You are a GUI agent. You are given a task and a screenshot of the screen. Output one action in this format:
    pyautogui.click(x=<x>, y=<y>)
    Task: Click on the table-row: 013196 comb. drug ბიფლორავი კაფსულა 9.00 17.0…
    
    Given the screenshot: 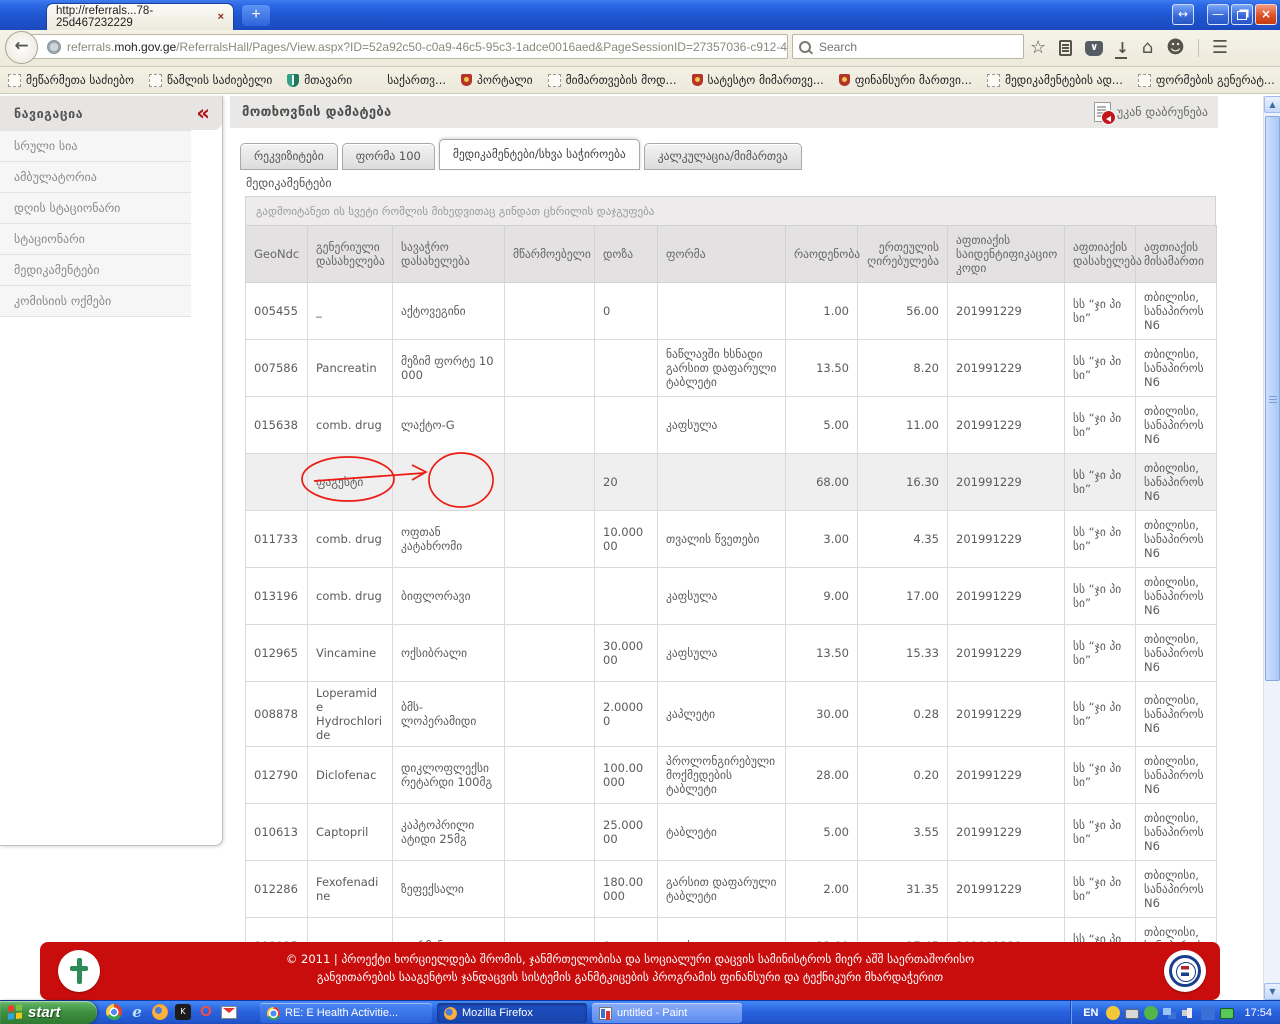 What is the action you would take?
    pyautogui.click(x=731, y=596)
    